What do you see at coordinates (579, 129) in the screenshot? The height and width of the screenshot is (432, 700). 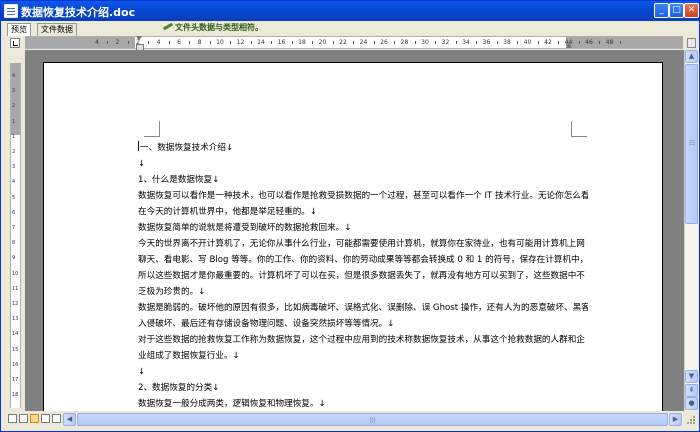 I see `crop-mark-top-right` at bounding box center [579, 129].